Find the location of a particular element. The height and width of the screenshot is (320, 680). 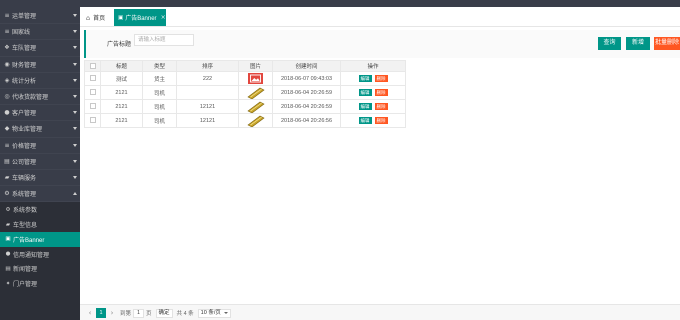

company-icon is located at coordinates (7, 161).